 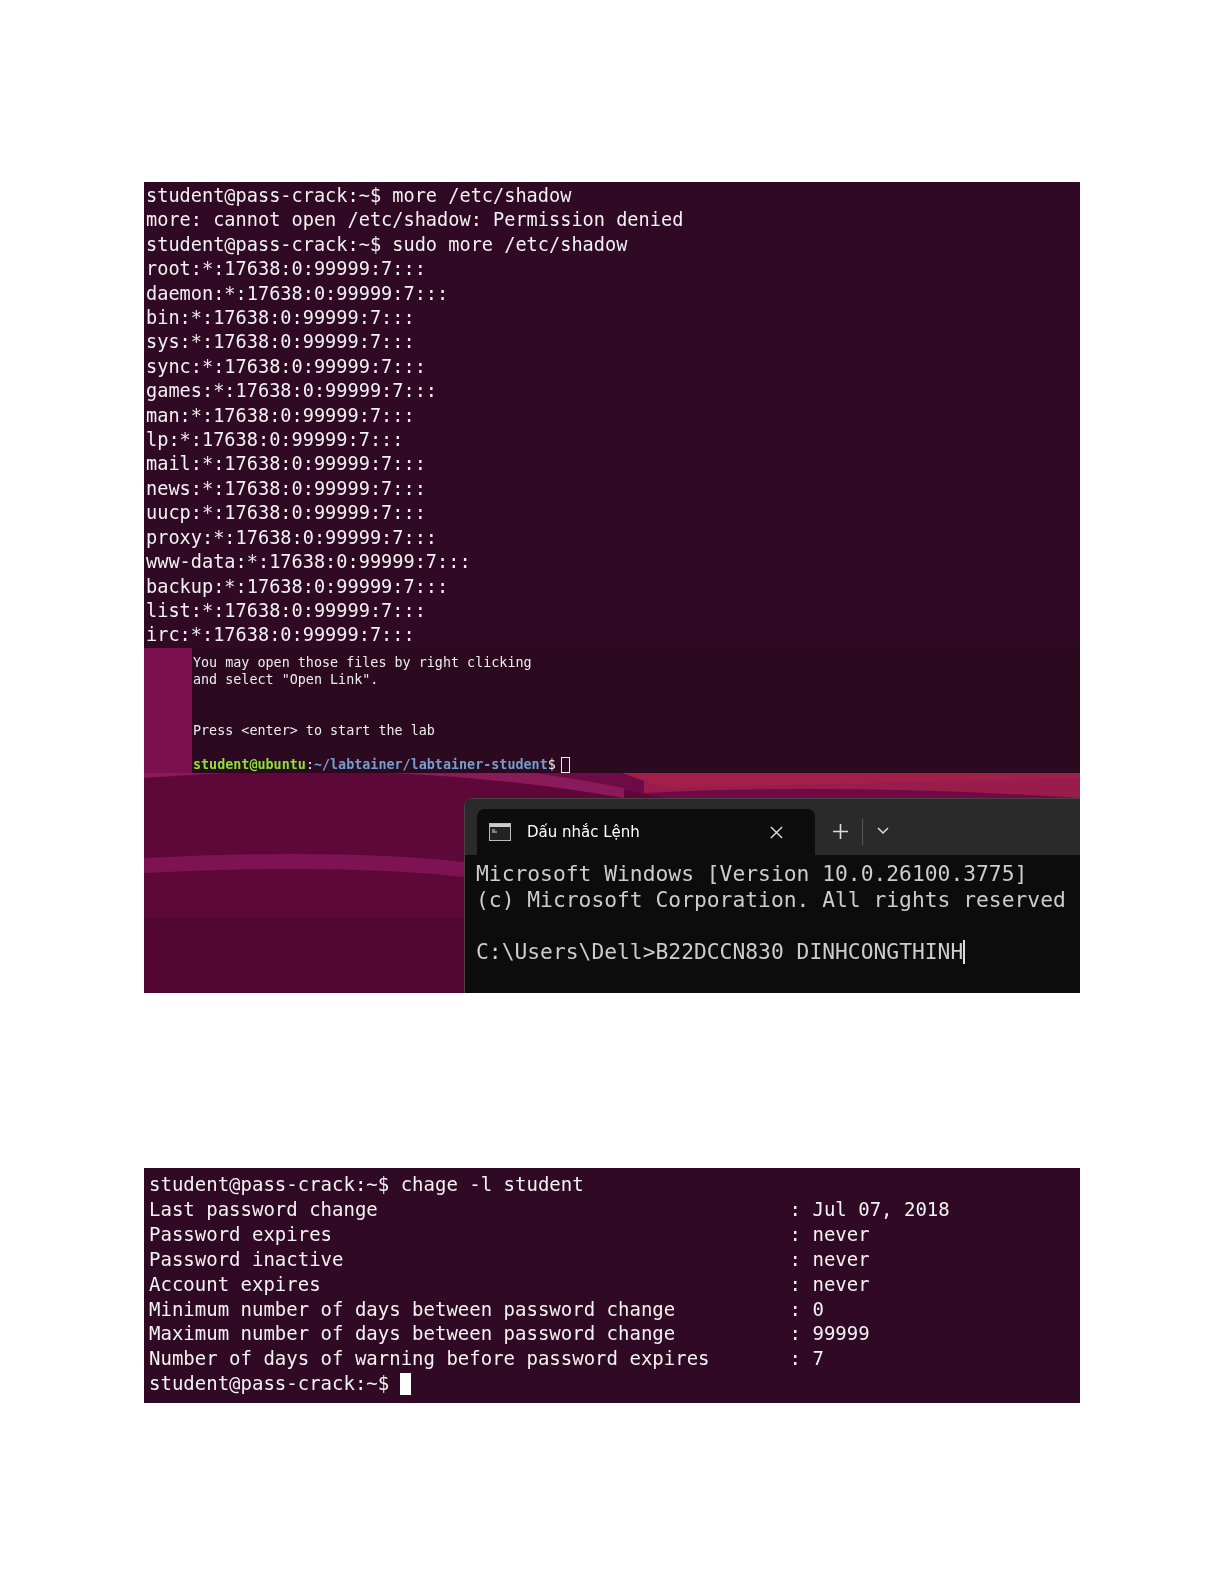 I want to click on chevron-down-icon, so click(x=883, y=831).